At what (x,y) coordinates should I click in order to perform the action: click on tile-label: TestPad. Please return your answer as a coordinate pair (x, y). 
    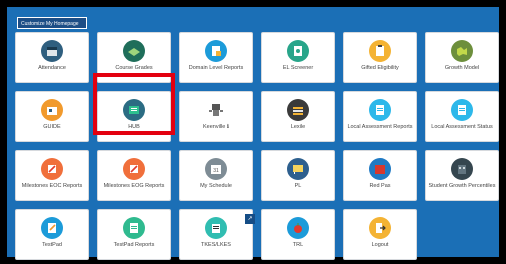
    Looking at the image, I should click on (52, 245).